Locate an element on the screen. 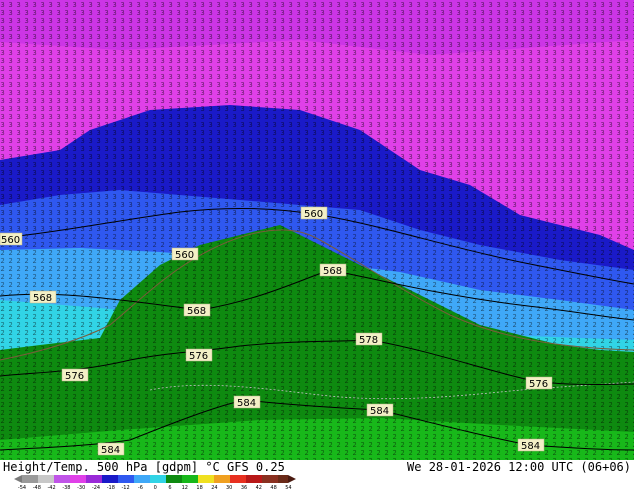 This screenshot has width=634, height=490. map-title: Height/Temp. 500 hPa [gdpm] °C GFS 0.25 is located at coordinates (144, 467).